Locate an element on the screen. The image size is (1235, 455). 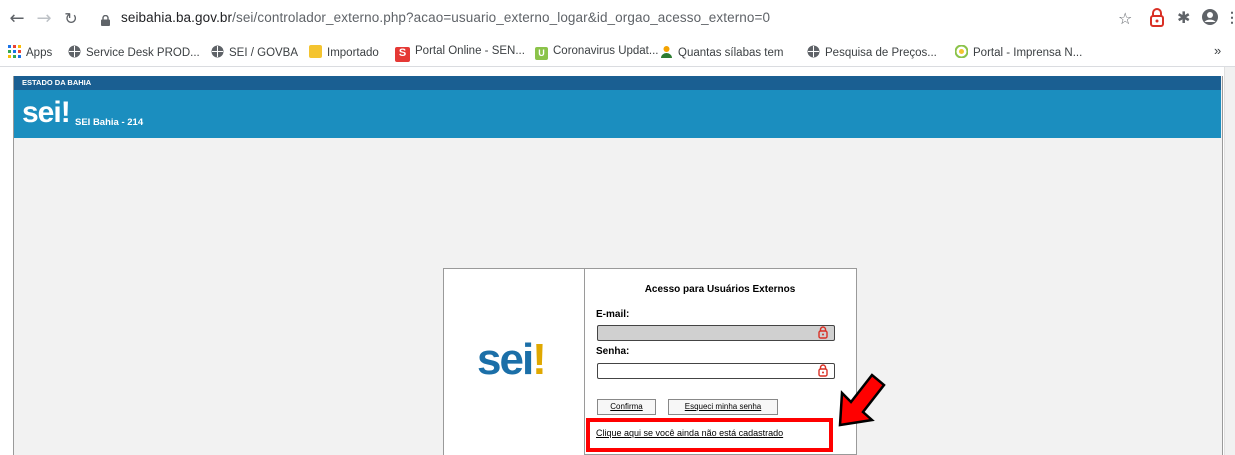
url-host: seibahia.ba.gov.br is located at coordinates (177, 17).